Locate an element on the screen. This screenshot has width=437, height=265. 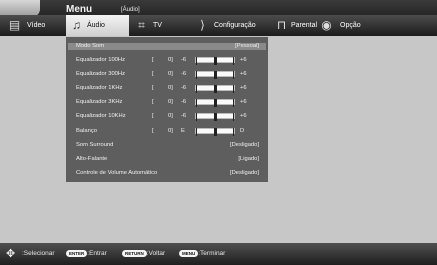
dpad-icon: ✥ is located at coordinates (11, 254).